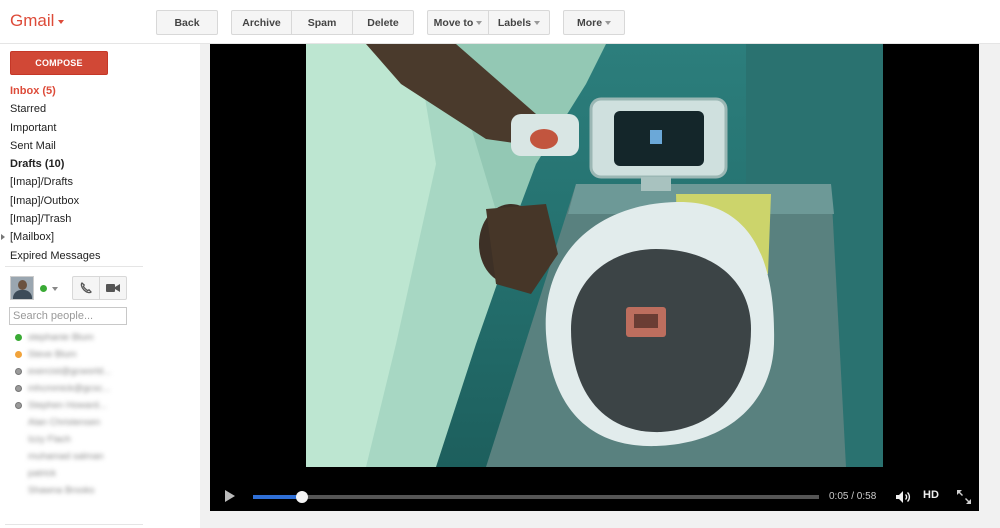  I want to click on list-item: Shawna Brooks, so click(75, 490).